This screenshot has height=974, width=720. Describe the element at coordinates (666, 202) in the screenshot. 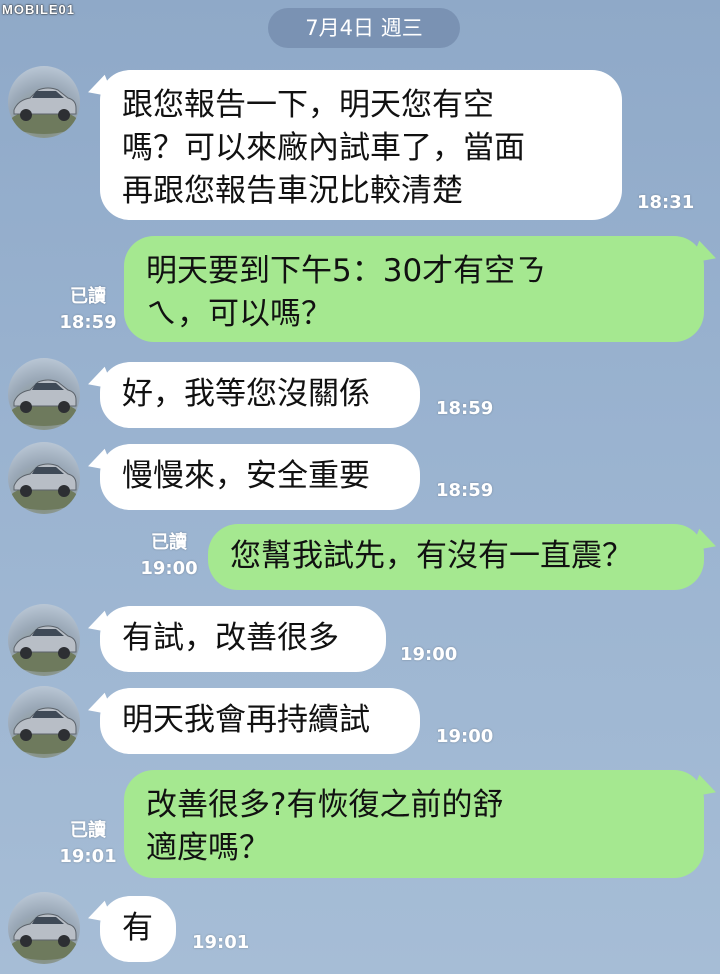

I see `message-time: 18:31` at that location.